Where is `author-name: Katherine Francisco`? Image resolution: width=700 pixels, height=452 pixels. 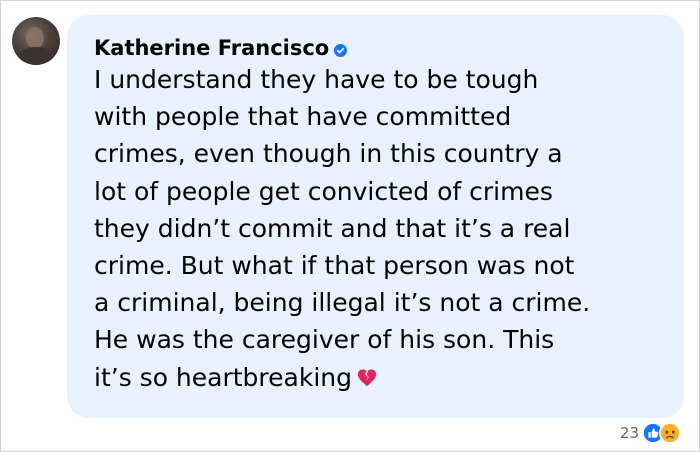
author-name: Katherine Francisco is located at coordinates (211, 48).